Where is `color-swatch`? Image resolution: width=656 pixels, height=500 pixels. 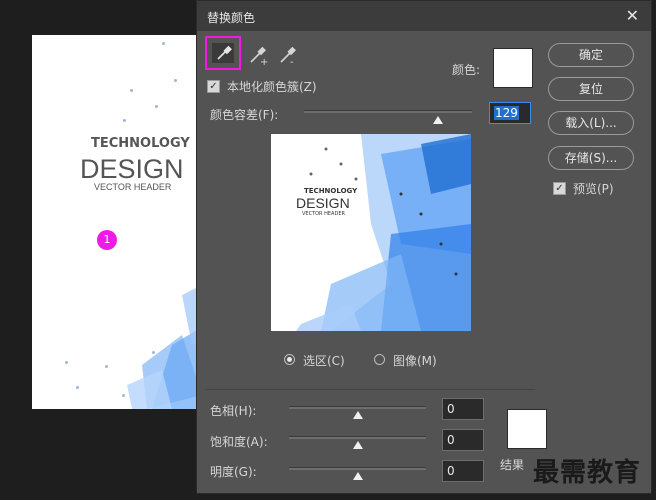
color-swatch is located at coordinates (513, 68).